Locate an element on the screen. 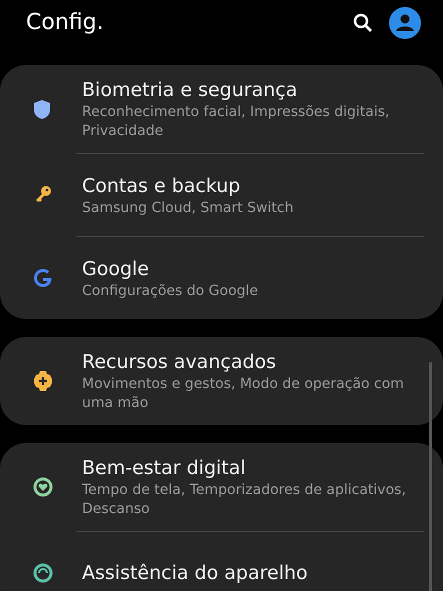 The height and width of the screenshot is (591, 443). settings-item: Assistência do aparelho is located at coordinates (221, 561).